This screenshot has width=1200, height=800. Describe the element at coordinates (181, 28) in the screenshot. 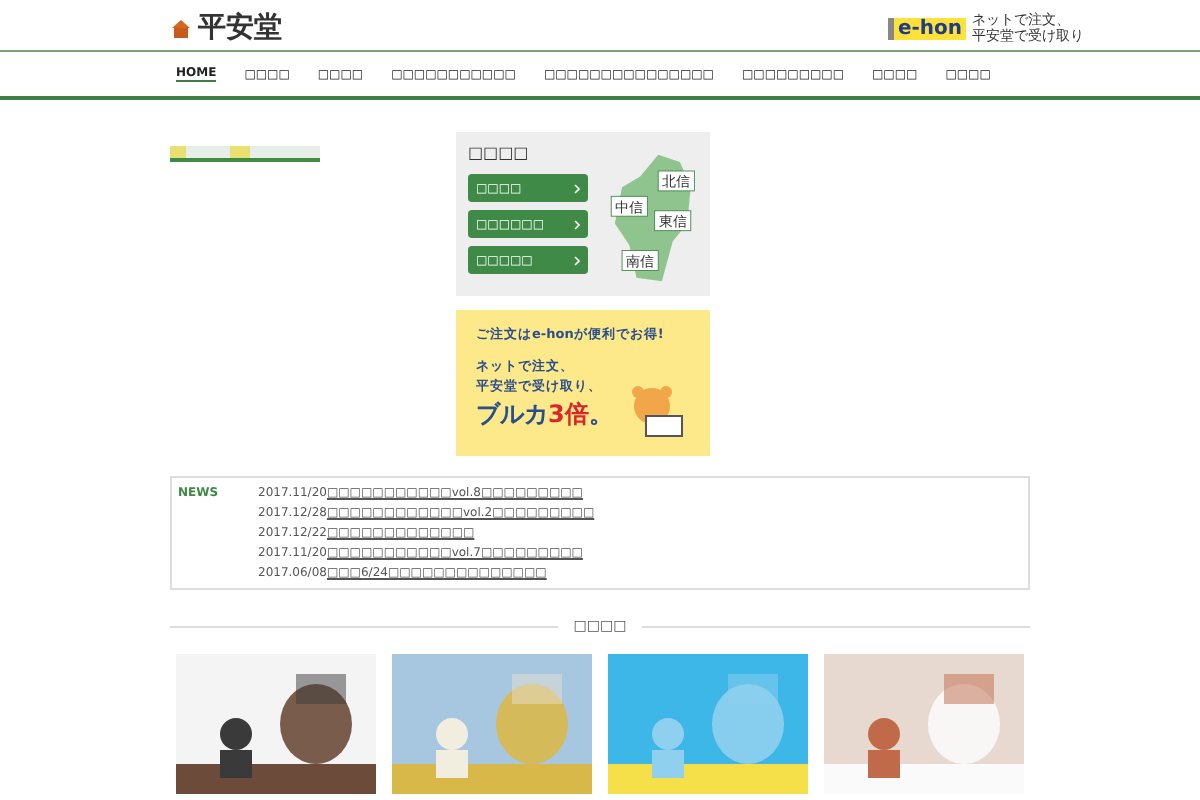

I see `logo-icon` at that location.